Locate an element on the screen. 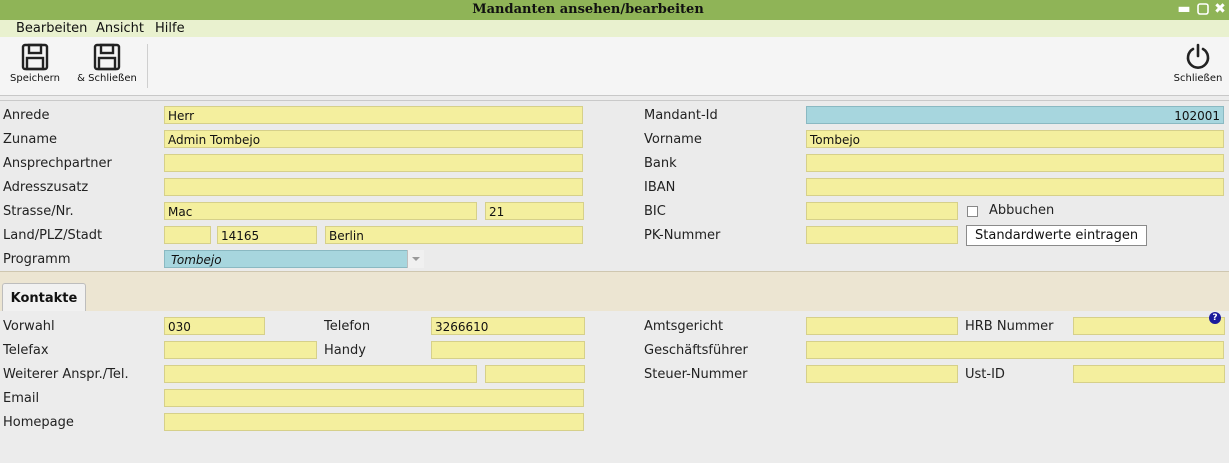 The width and height of the screenshot is (1229, 463). street-field: Mac is located at coordinates (320, 211).